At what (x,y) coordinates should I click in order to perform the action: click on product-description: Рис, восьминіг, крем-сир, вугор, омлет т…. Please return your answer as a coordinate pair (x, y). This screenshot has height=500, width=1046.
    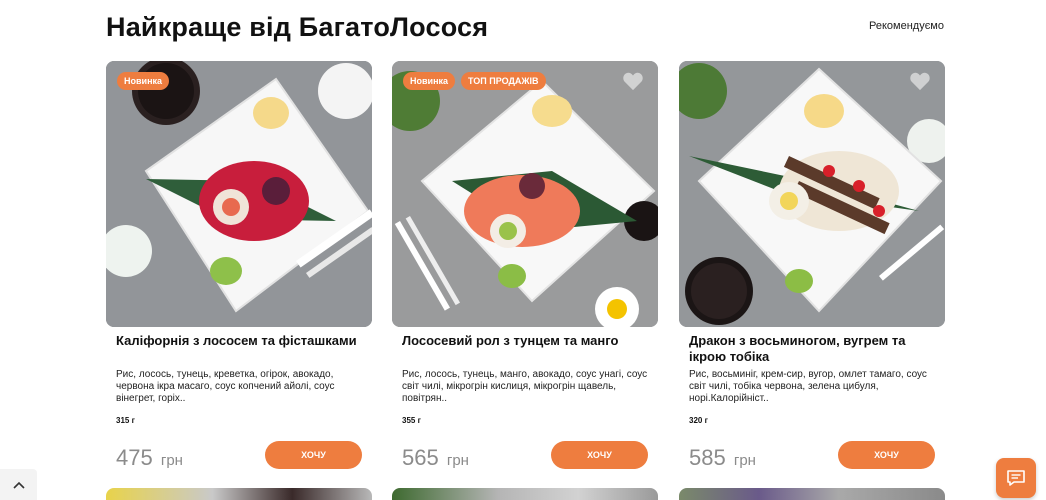
    Looking at the image, I should click on (808, 386).